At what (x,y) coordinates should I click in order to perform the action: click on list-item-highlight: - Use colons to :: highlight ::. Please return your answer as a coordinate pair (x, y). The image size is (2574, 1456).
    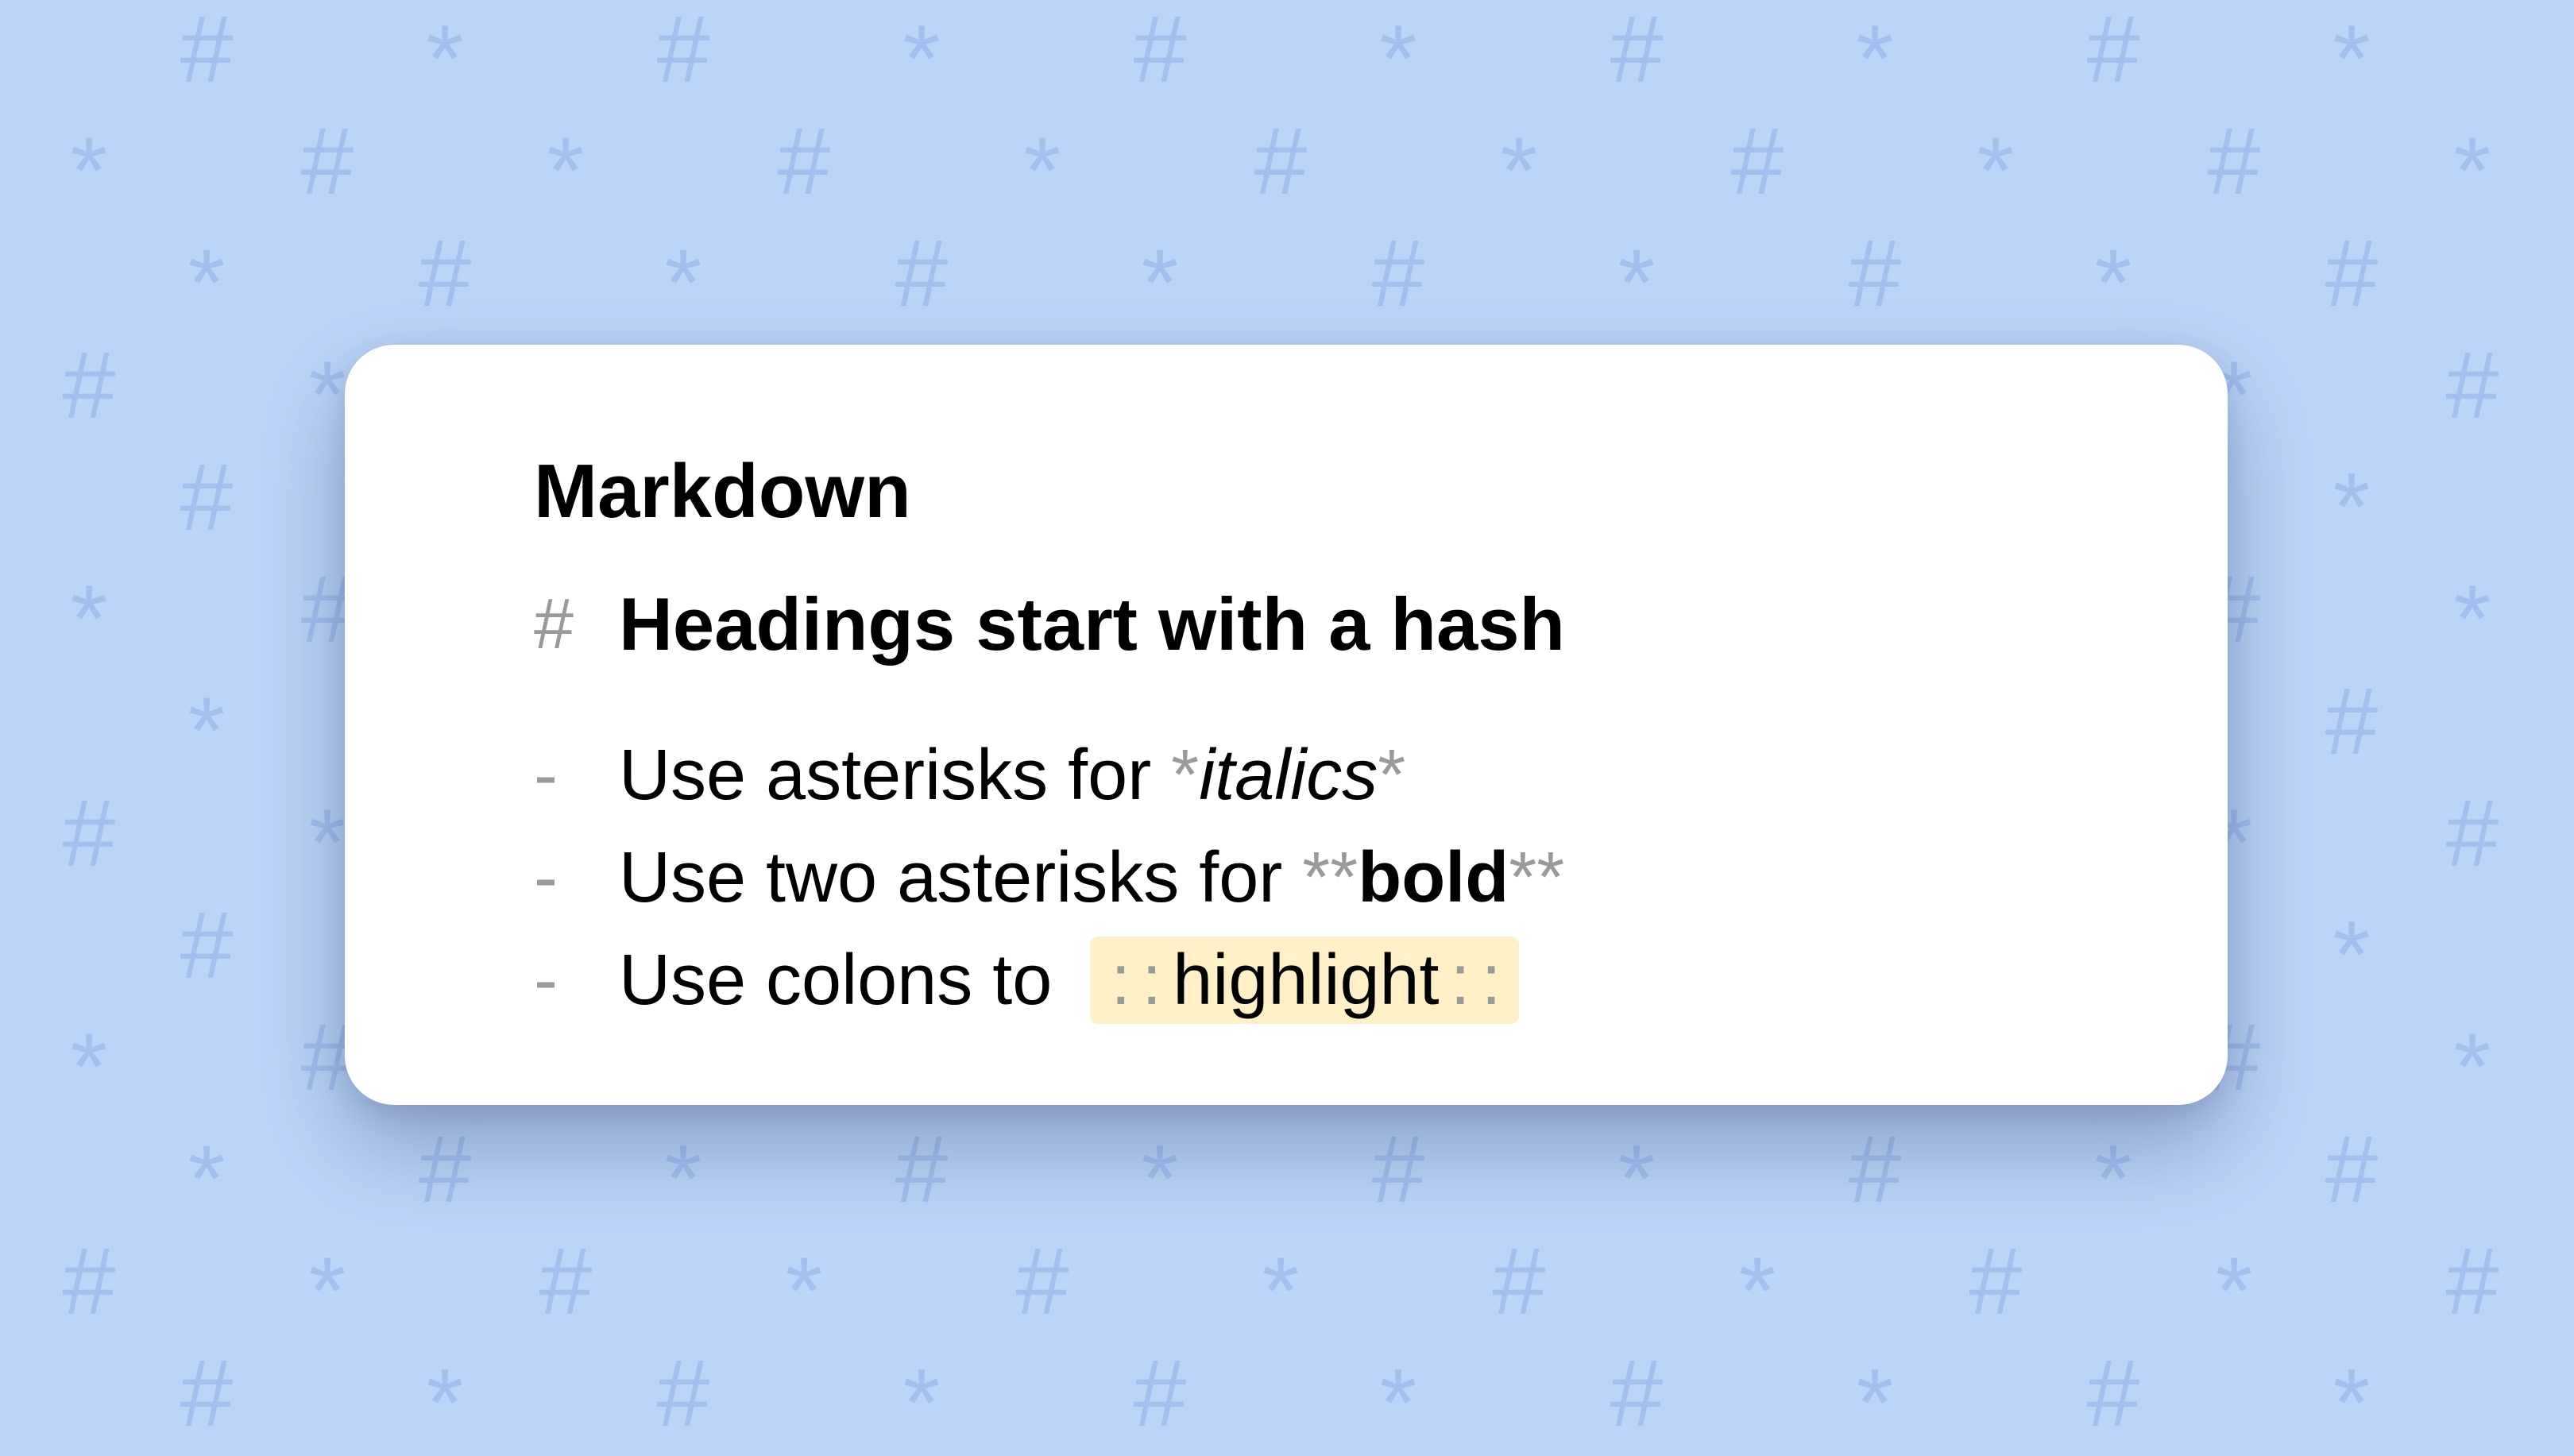
    Looking at the image, I should click on (1026, 980).